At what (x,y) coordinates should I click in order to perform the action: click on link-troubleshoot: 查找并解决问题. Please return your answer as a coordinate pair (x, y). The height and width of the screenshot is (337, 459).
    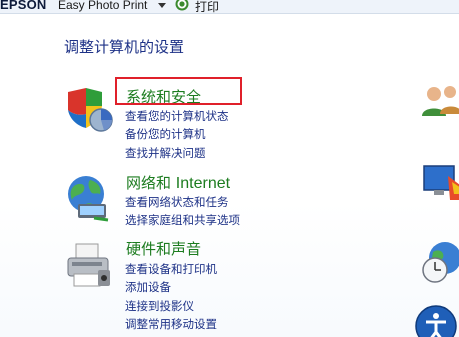
    Looking at the image, I should click on (165, 153).